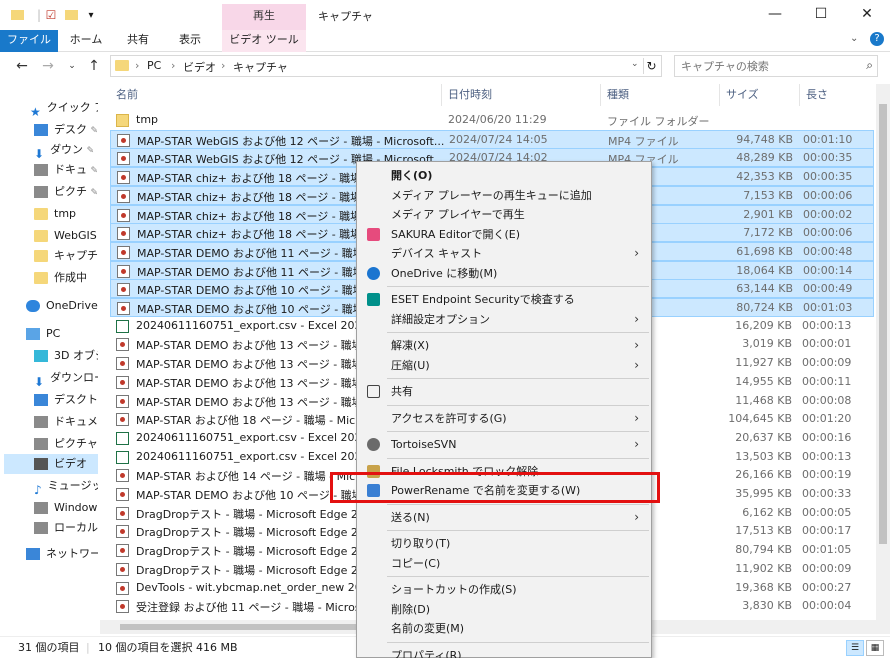 Image resolution: width=890 pixels, height=658 pixels. Describe the element at coordinates (504, 543) in the screenshot. I see `menu-item-24: 切り取り(T)` at that location.